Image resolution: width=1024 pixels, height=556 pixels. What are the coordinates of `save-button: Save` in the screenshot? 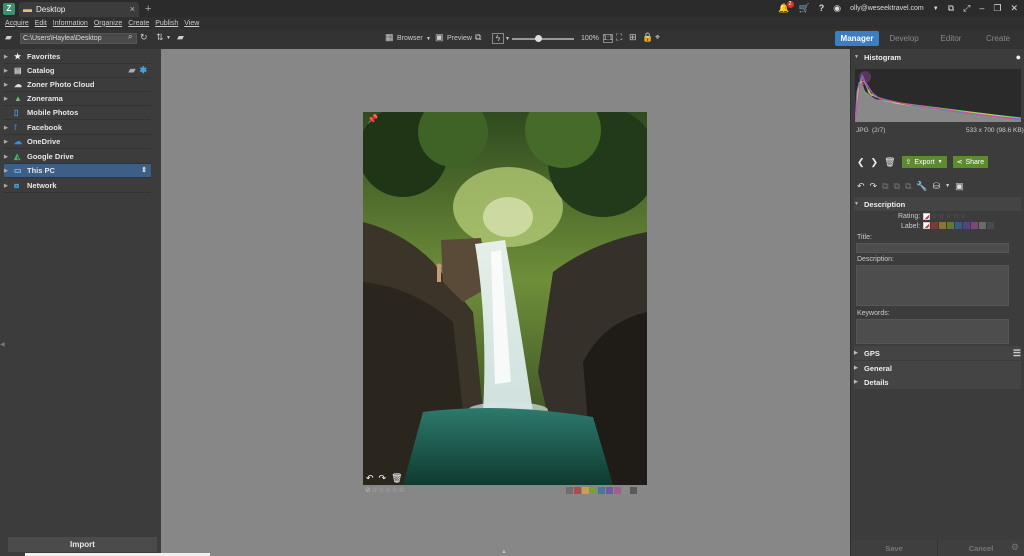 It's located at (894, 548).